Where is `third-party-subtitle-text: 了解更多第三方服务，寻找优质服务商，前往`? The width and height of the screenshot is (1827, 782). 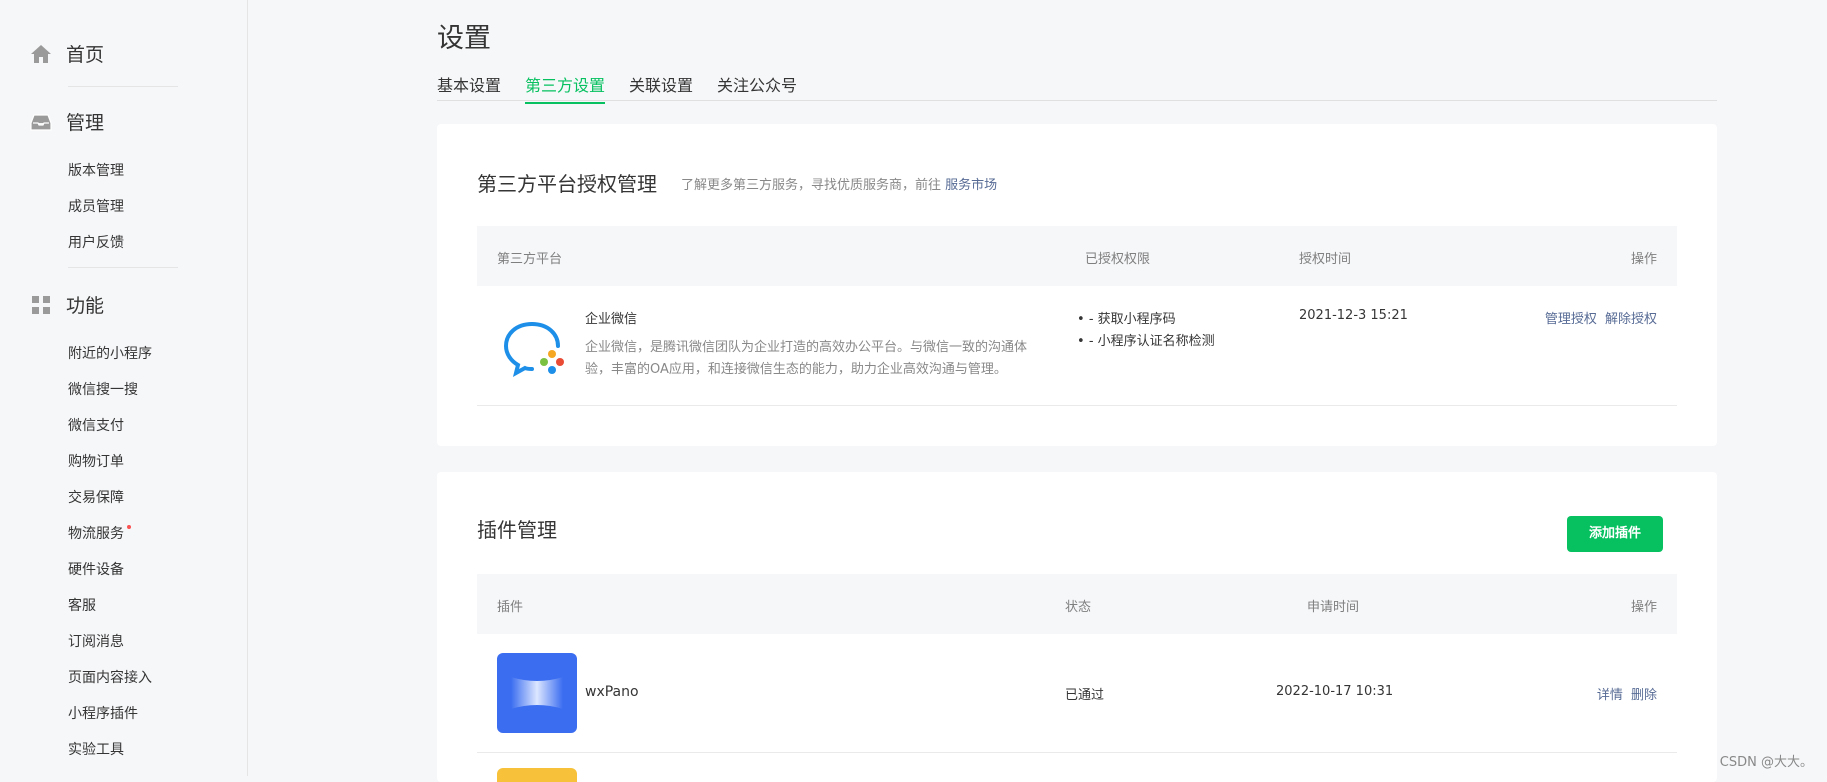 third-party-subtitle-text: 了解更多第三方服务，寻找优质服务商，前往 is located at coordinates (811, 185).